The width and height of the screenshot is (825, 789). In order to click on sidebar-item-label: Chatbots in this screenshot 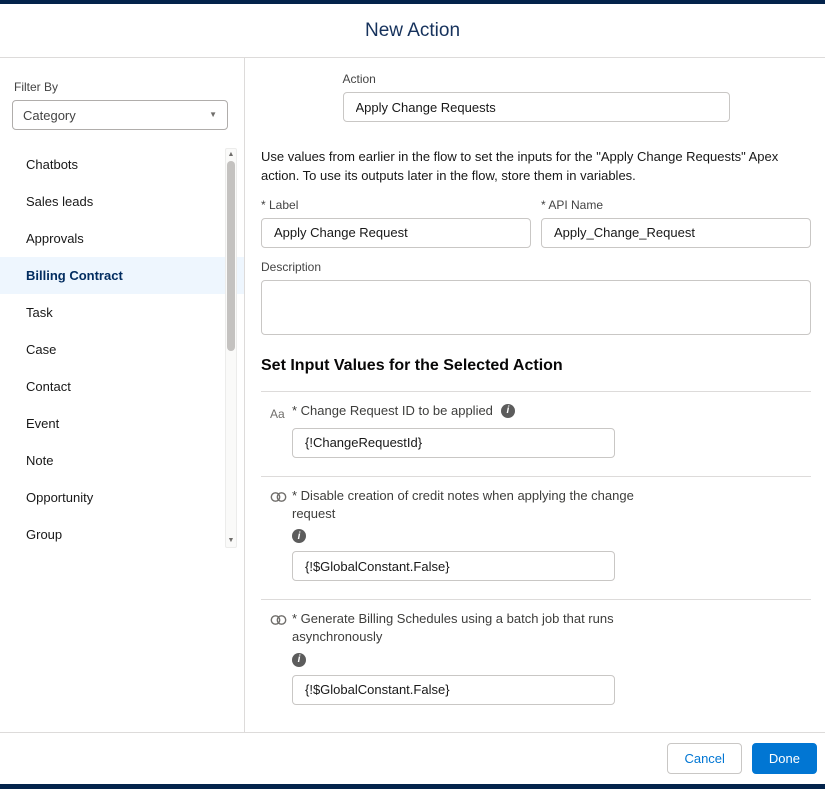, I will do `click(52, 164)`.